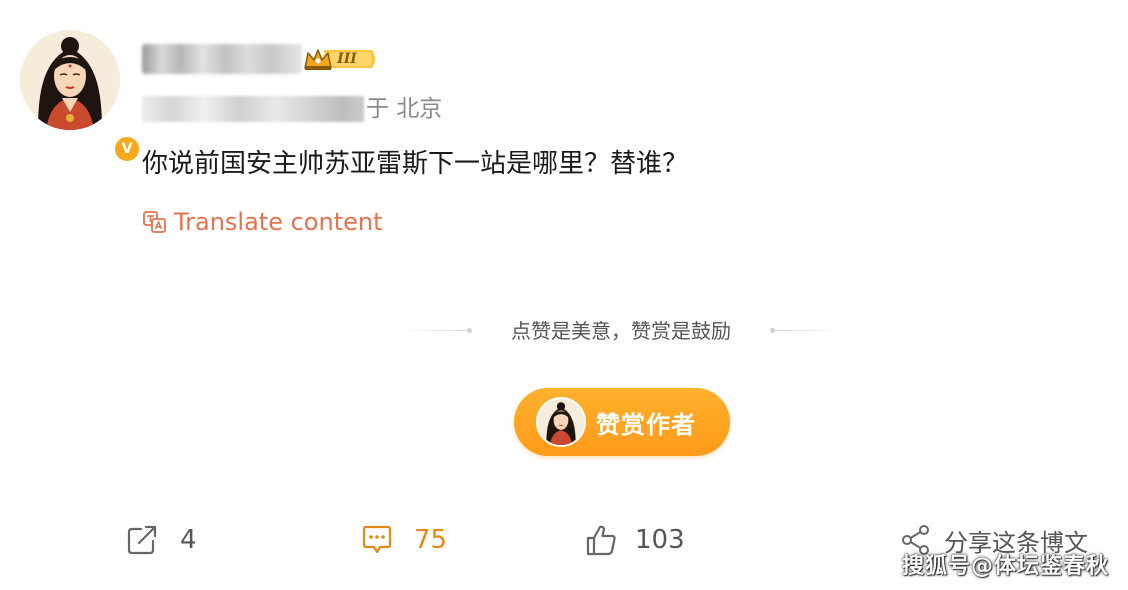 This screenshot has height=590, width=1128. What do you see at coordinates (601, 540) in the screenshot?
I see `thumbs-up-icon` at bounding box center [601, 540].